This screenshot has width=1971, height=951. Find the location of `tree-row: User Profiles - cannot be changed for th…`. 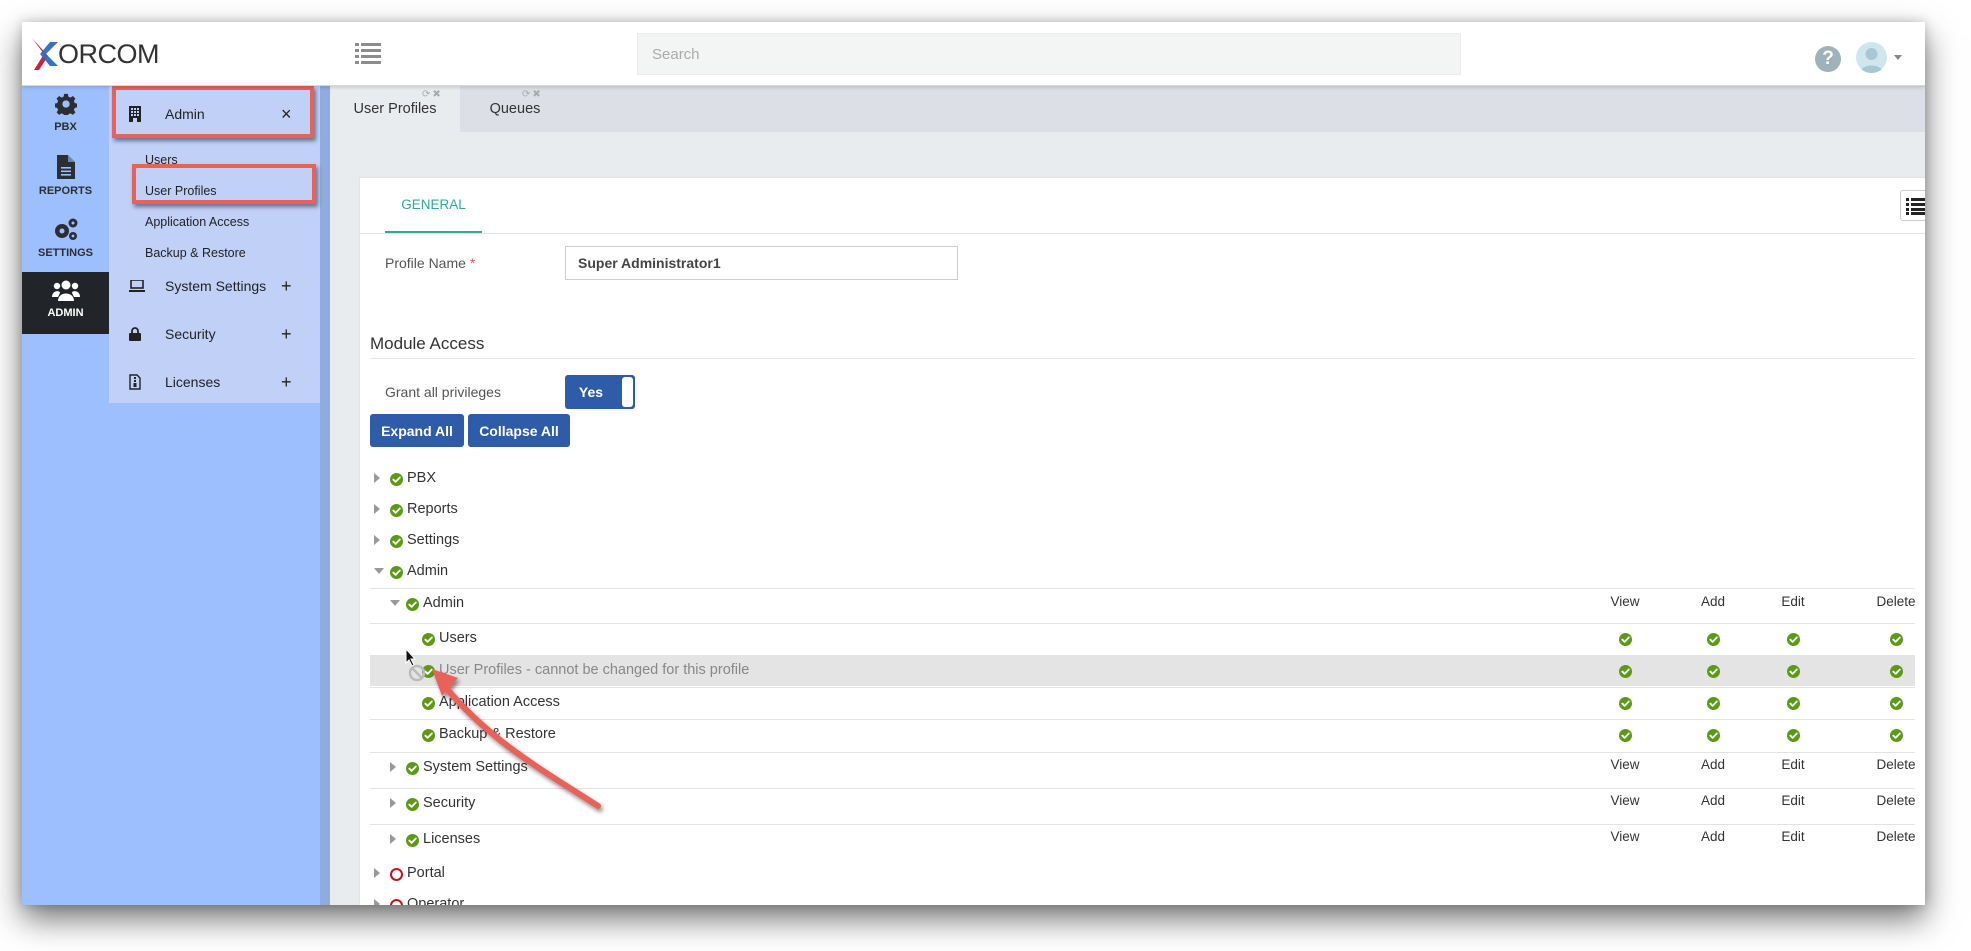

tree-row: User Profiles - cannot be changed for th… is located at coordinates (1142, 670).